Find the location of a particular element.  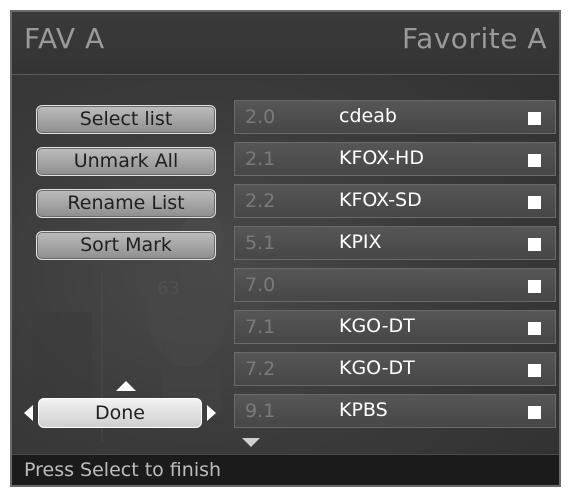

channel-number: 2.2 is located at coordinates (260, 201).